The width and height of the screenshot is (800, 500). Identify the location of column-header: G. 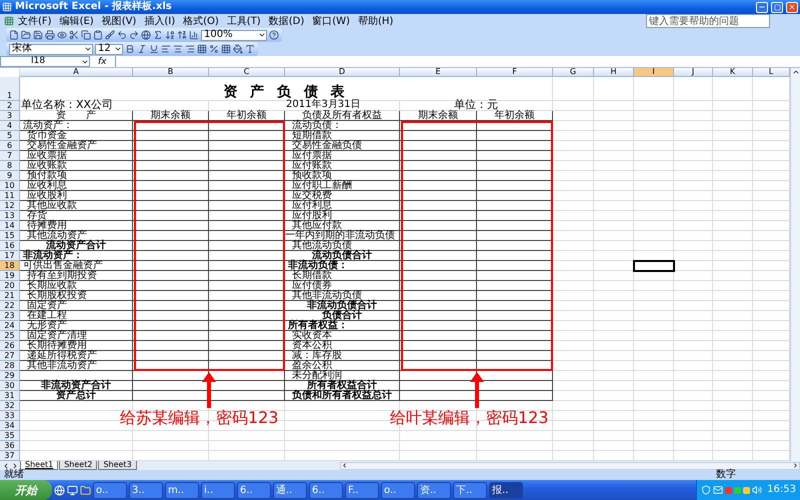
(573, 72).